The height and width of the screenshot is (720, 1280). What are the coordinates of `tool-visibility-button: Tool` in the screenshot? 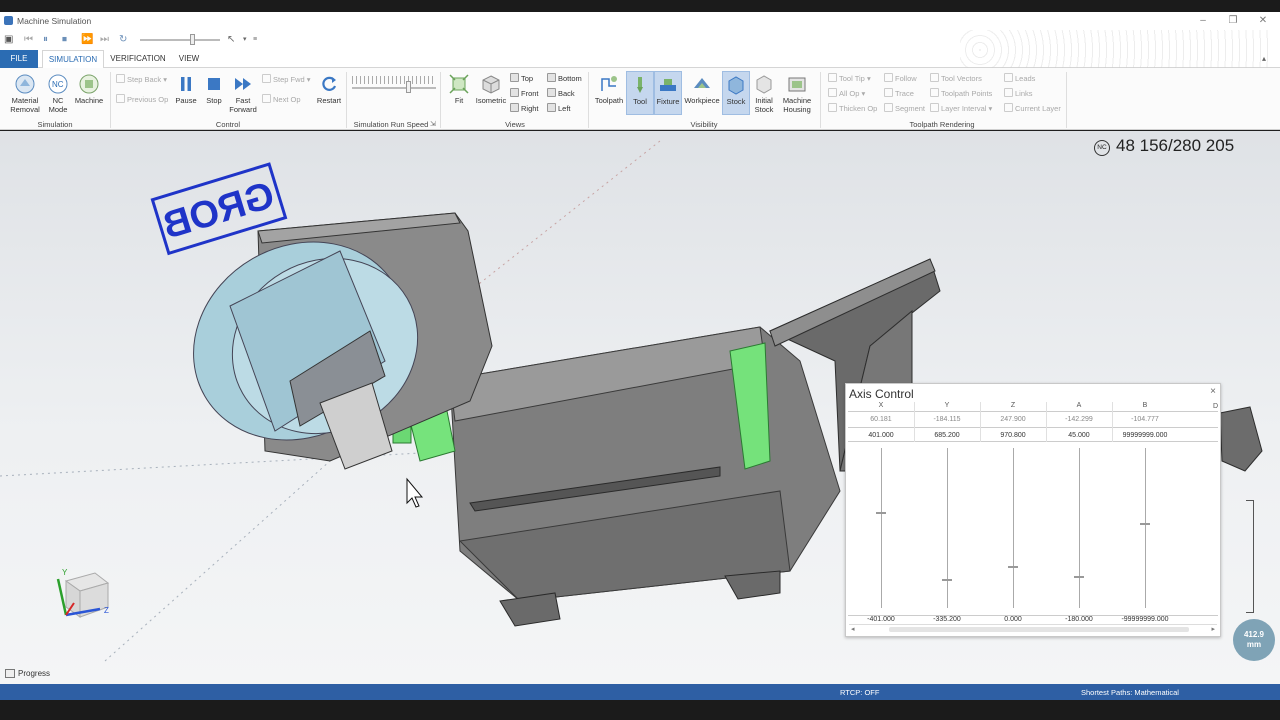 It's located at (640, 93).